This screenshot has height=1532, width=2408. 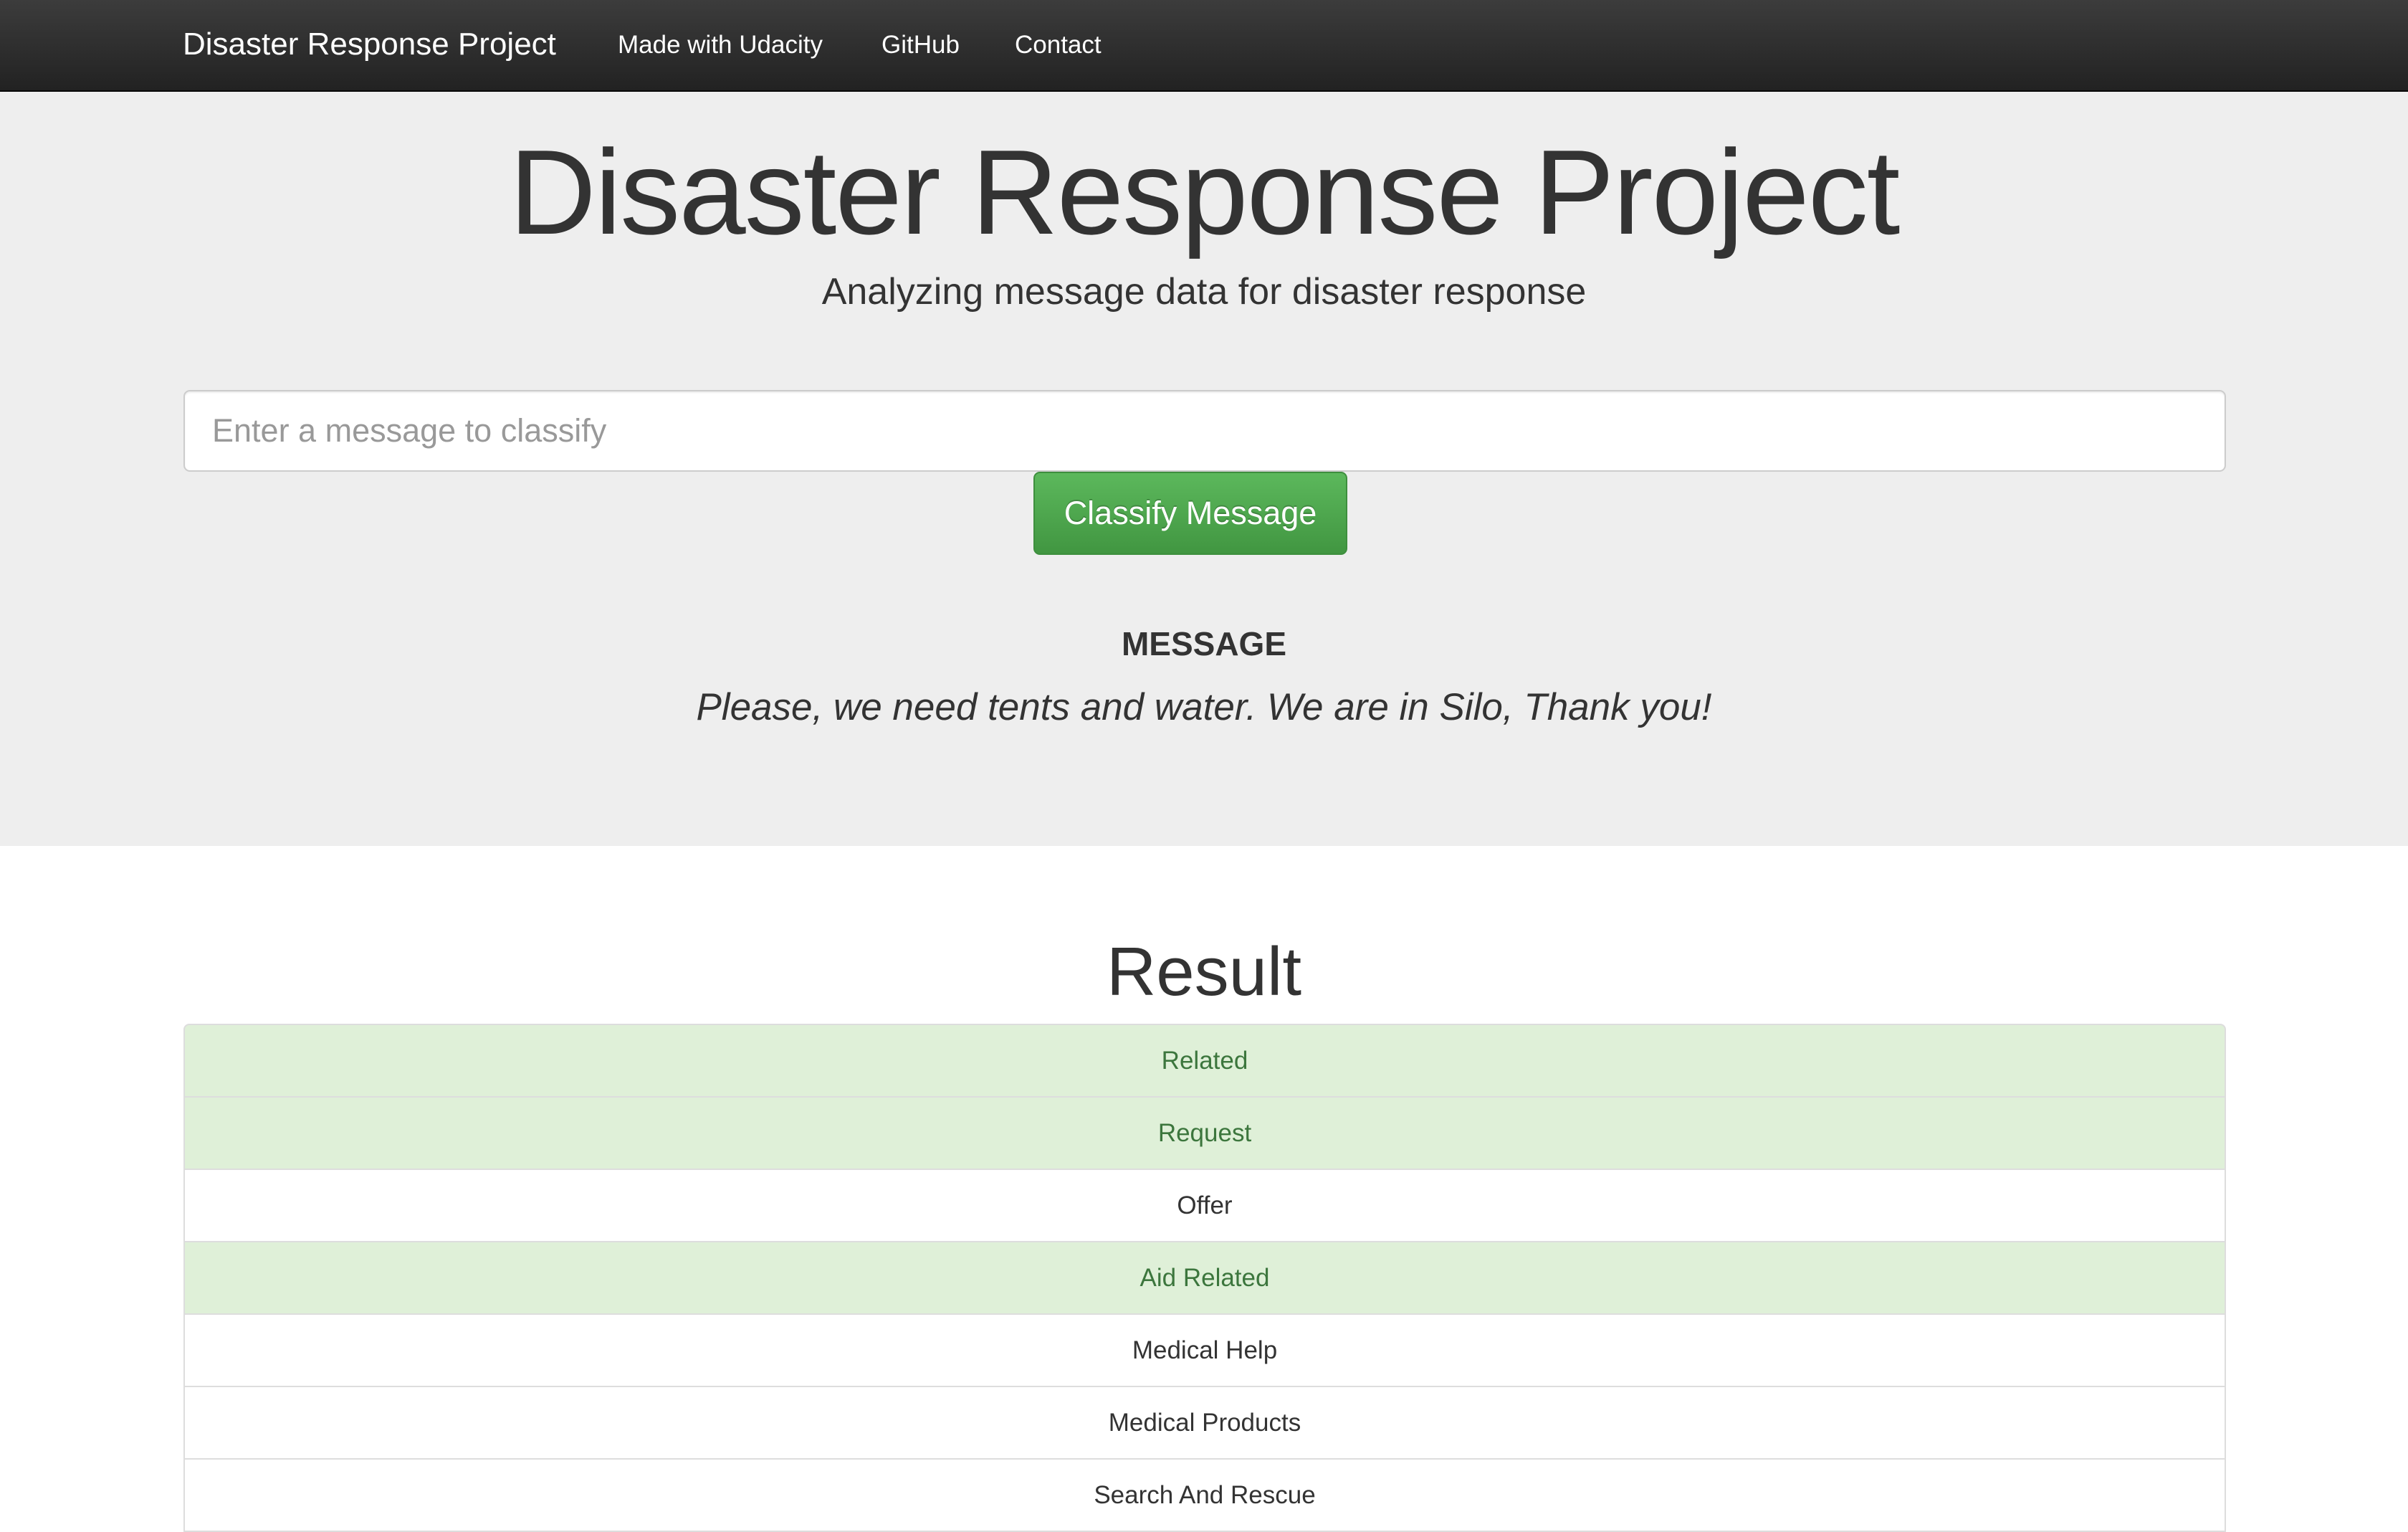 I want to click on result-category-item: Offer, so click(x=1204, y=1205).